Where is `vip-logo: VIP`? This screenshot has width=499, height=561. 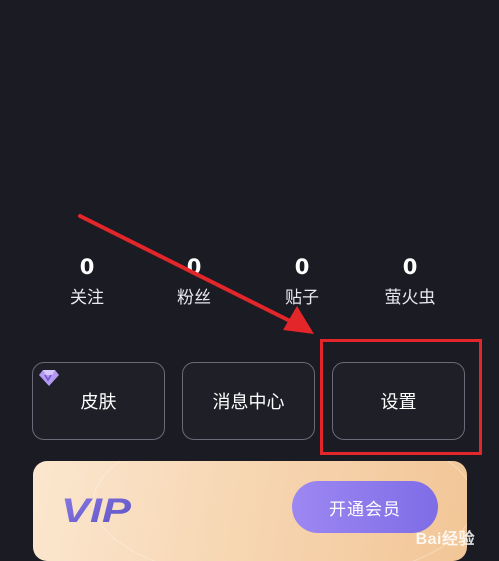
vip-logo: VIP is located at coordinates (96, 510).